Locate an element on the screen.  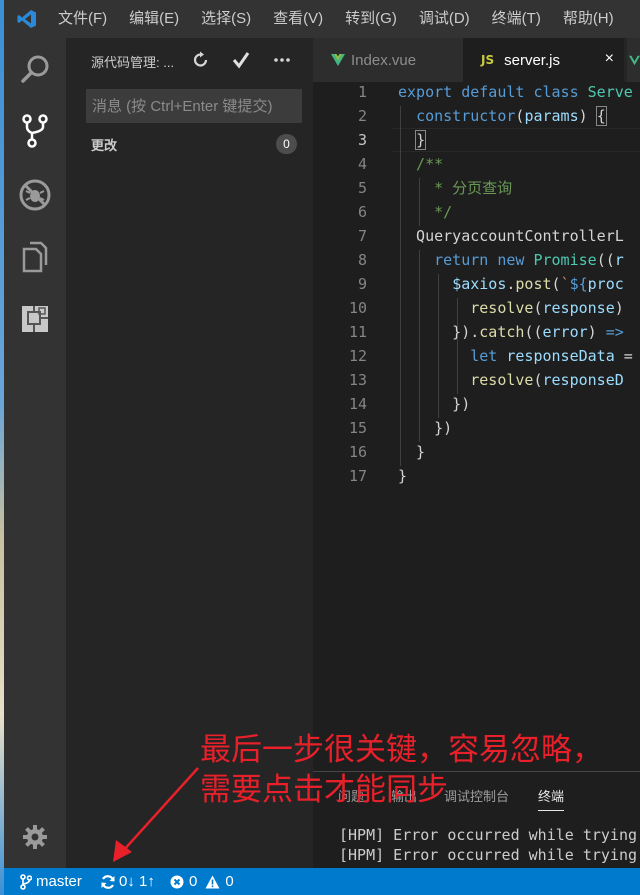
code-line: 15 }) is located at coordinates (400, 428).